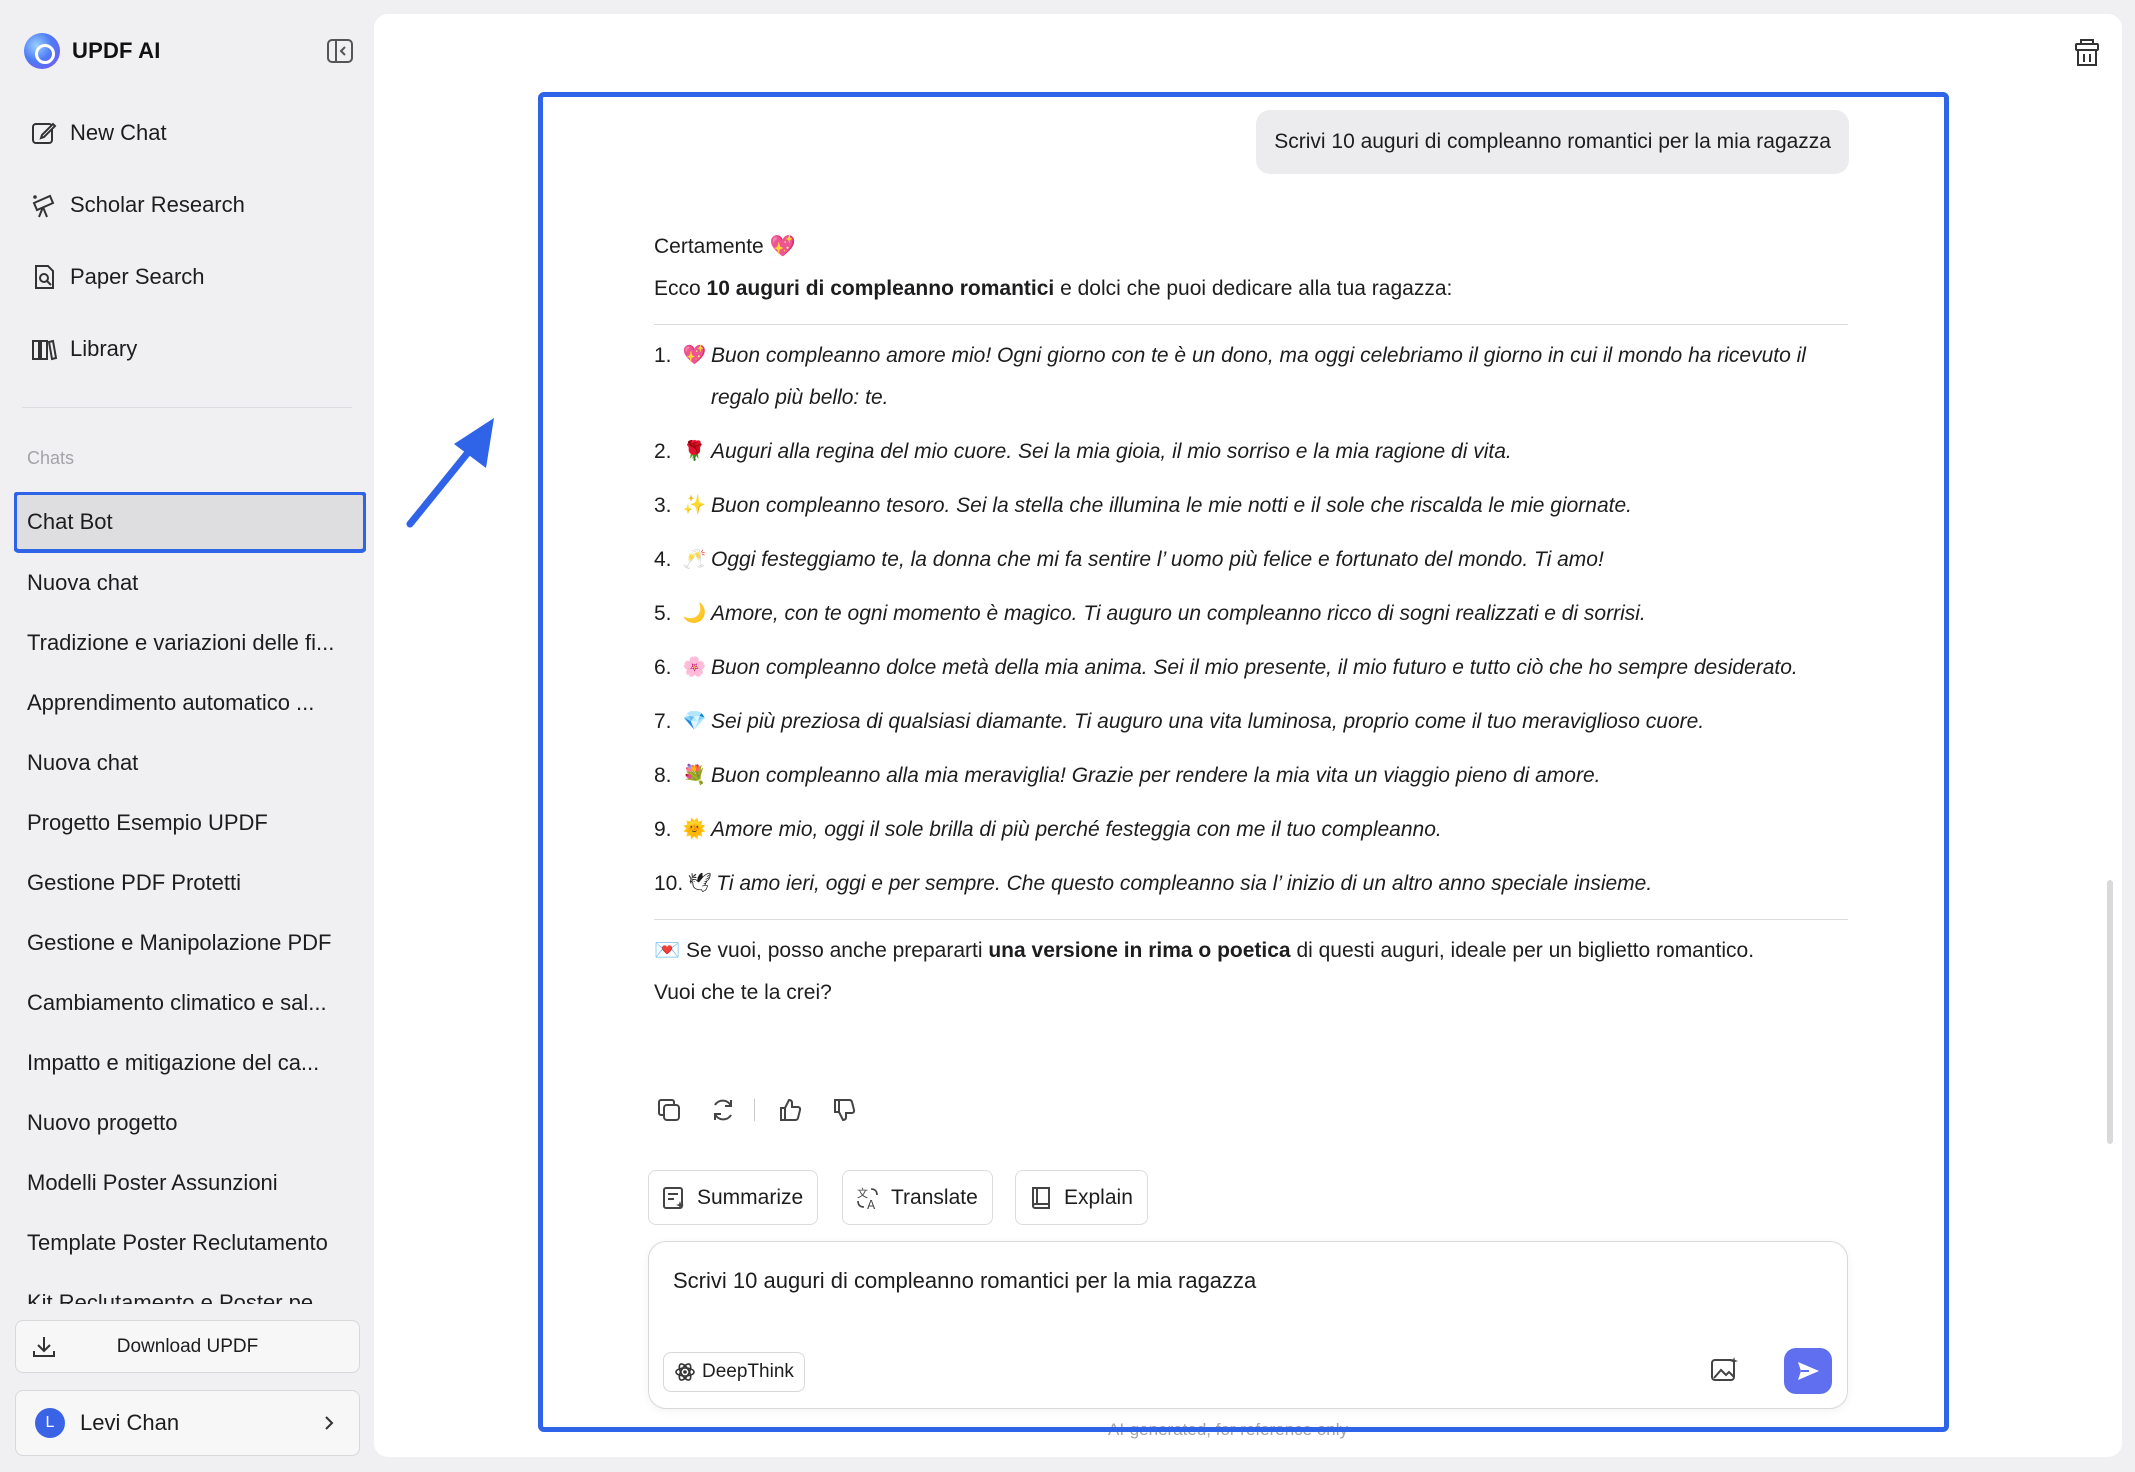 The height and width of the screenshot is (1472, 2135). What do you see at coordinates (754, 1110) in the screenshot?
I see `actions-divider` at bounding box center [754, 1110].